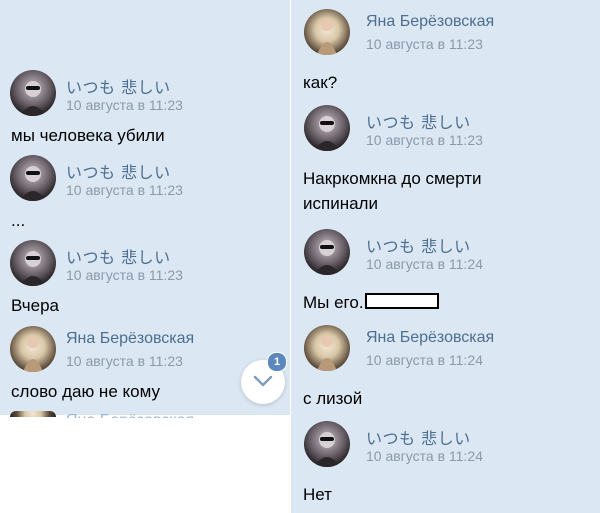 This screenshot has height=513, width=600. I want to click on message-text-line: испинали, so click(340, 203).